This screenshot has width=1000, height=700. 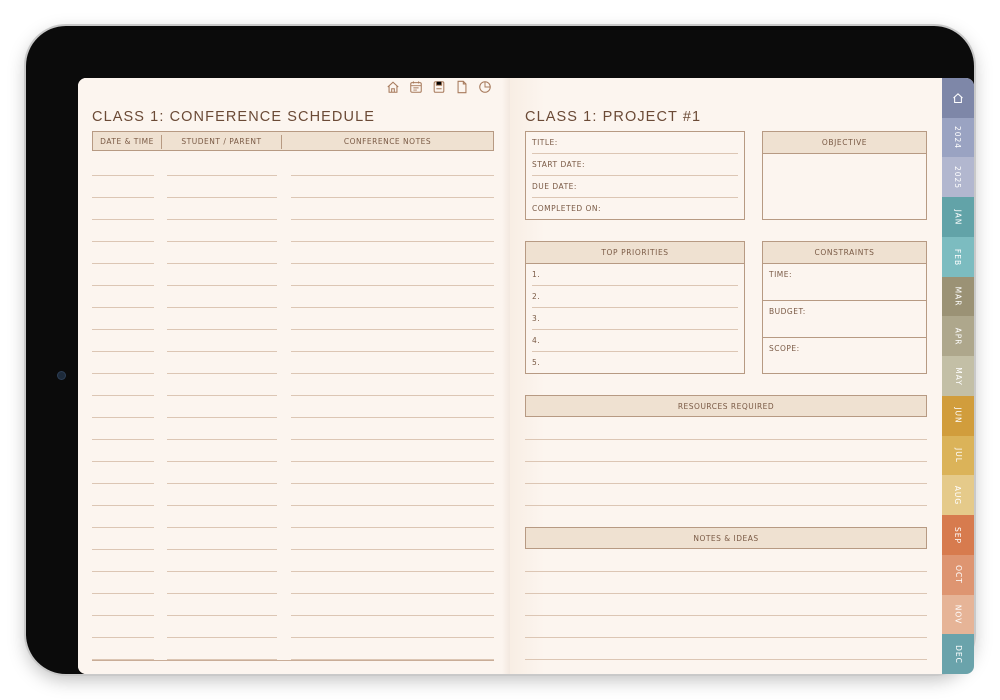 I want to click on camera, so click(x=61, y=375).